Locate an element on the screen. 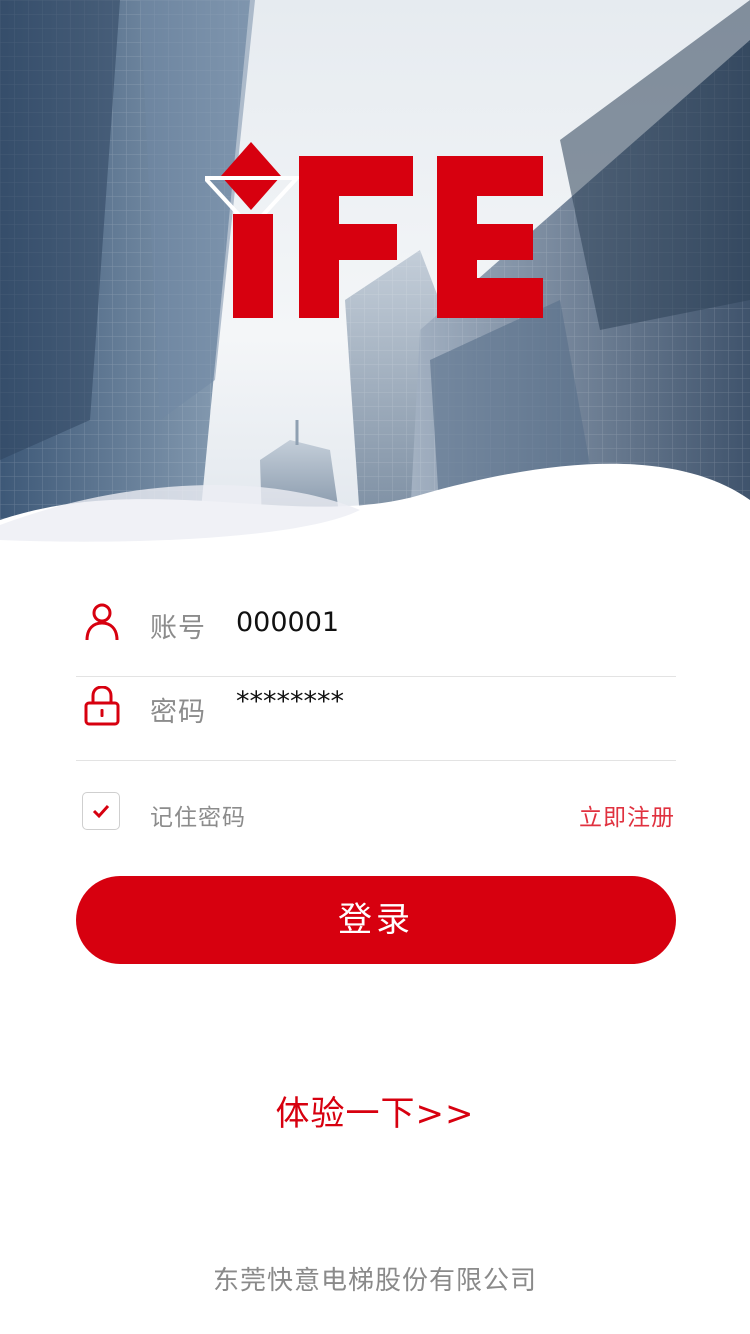 This screenshot has height=1334, width=750. login-button: 登录 is located at coordinates (376, 920).